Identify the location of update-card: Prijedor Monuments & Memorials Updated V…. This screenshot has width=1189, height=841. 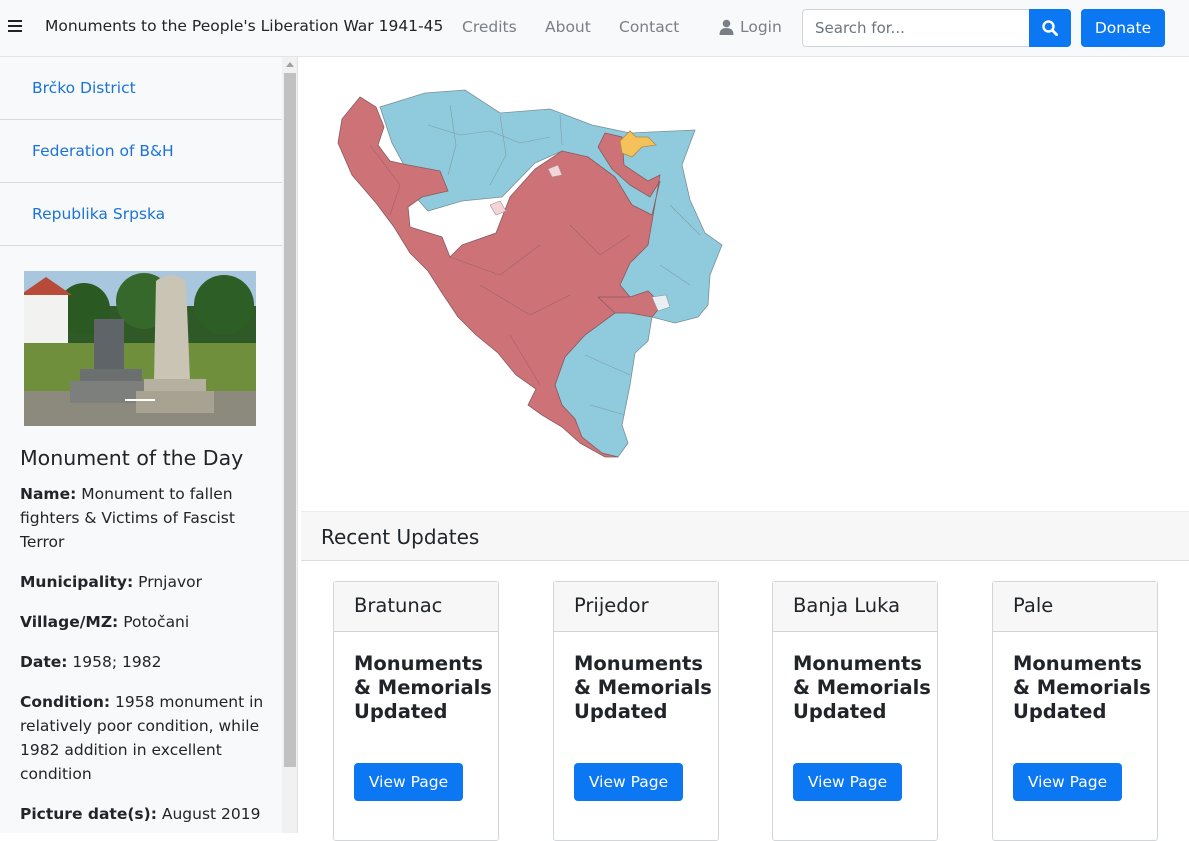
(636, 711).